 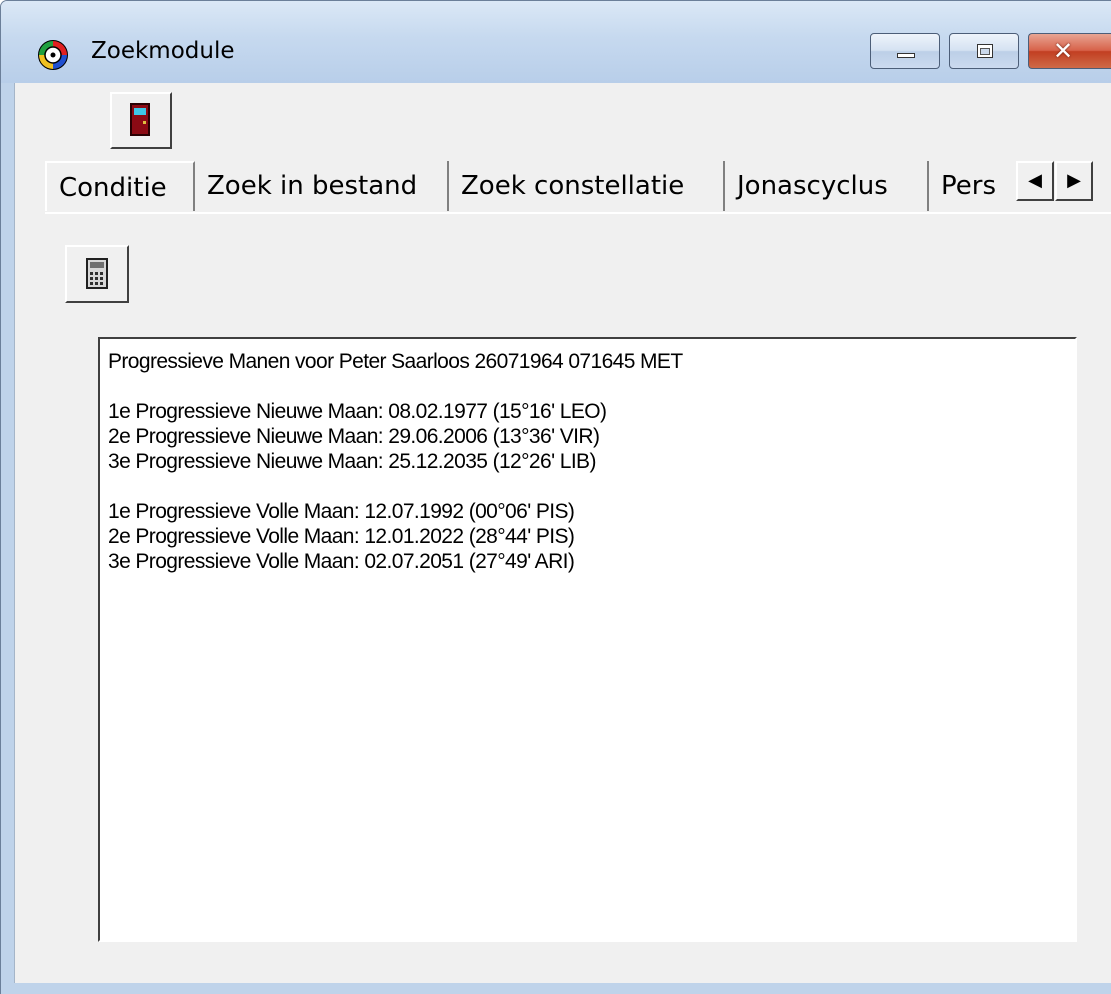 I want to click on tab-conditie: Conditie, so click(x=120, y=186).